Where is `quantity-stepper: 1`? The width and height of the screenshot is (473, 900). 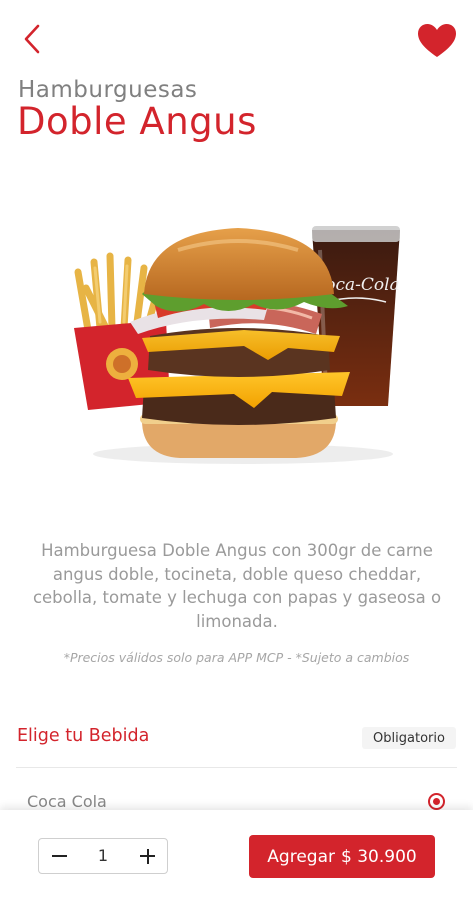 quantity-stepper: 1 is located at coordinates (103, 856).